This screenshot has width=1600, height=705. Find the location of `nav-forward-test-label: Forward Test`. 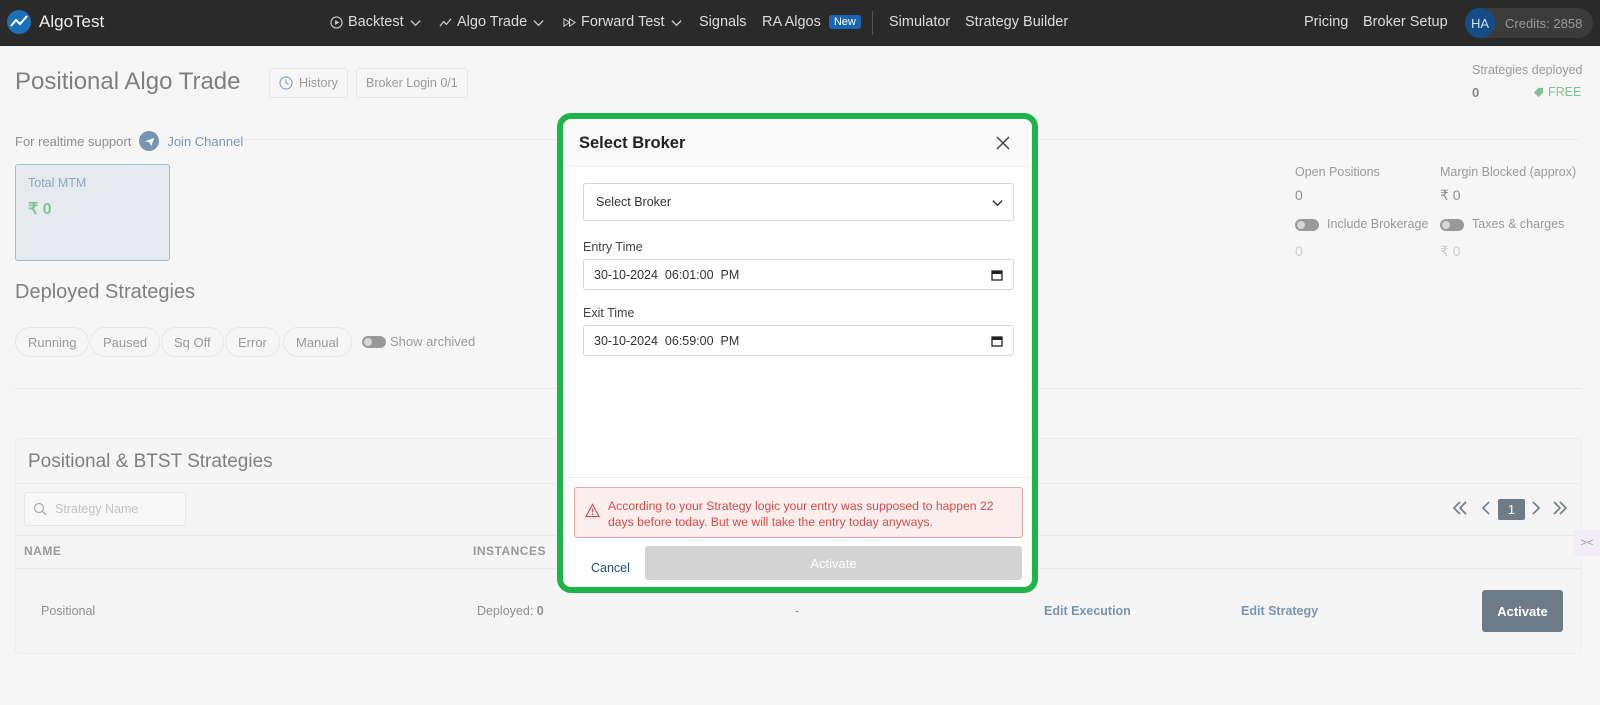

nav-forward-test-label: Forward Test is located at coordinates (623, 22).